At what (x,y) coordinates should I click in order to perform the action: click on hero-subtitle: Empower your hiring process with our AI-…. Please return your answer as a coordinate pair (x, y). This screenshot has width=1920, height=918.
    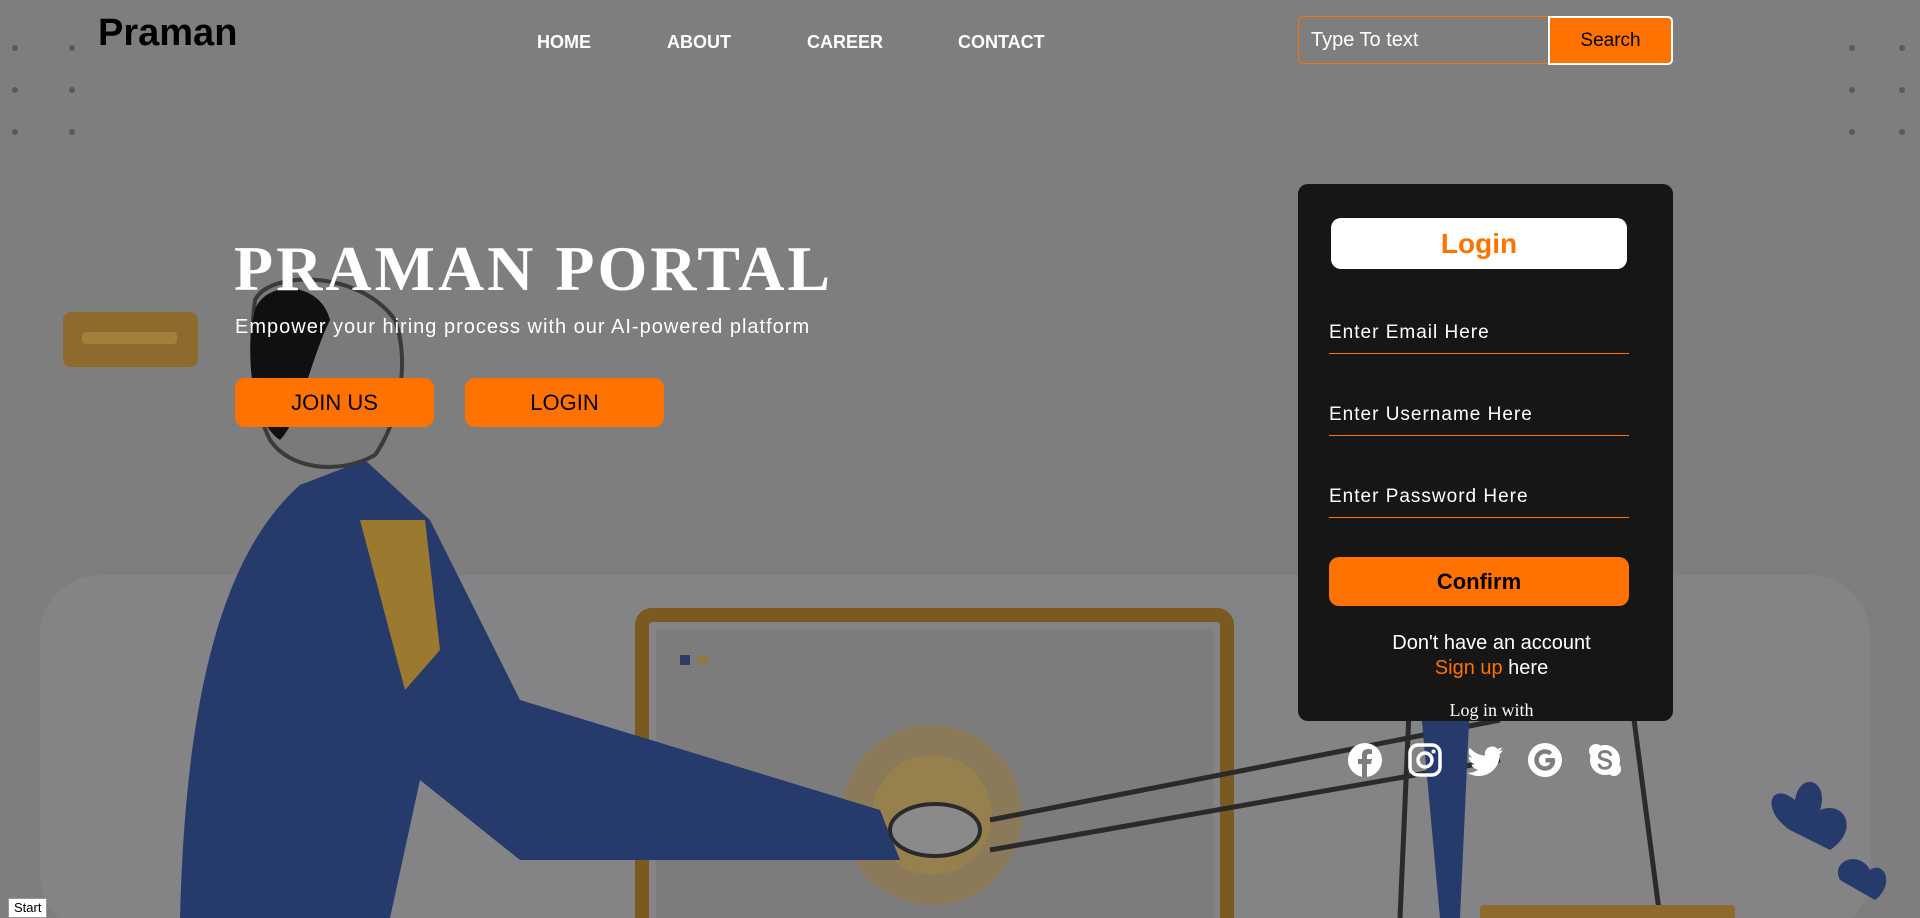
    Looking at the image, I should click on (523, 327).